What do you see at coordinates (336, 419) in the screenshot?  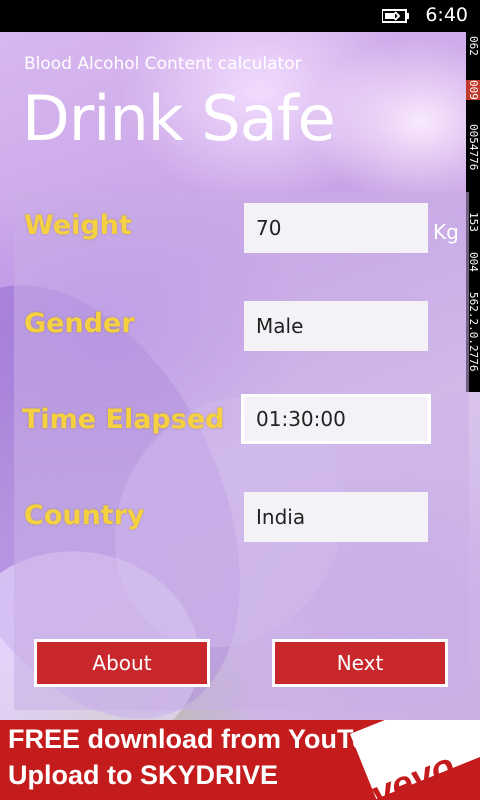 I see `time-elapsed-input: 01:30:00` at bounding box center [336, 419].